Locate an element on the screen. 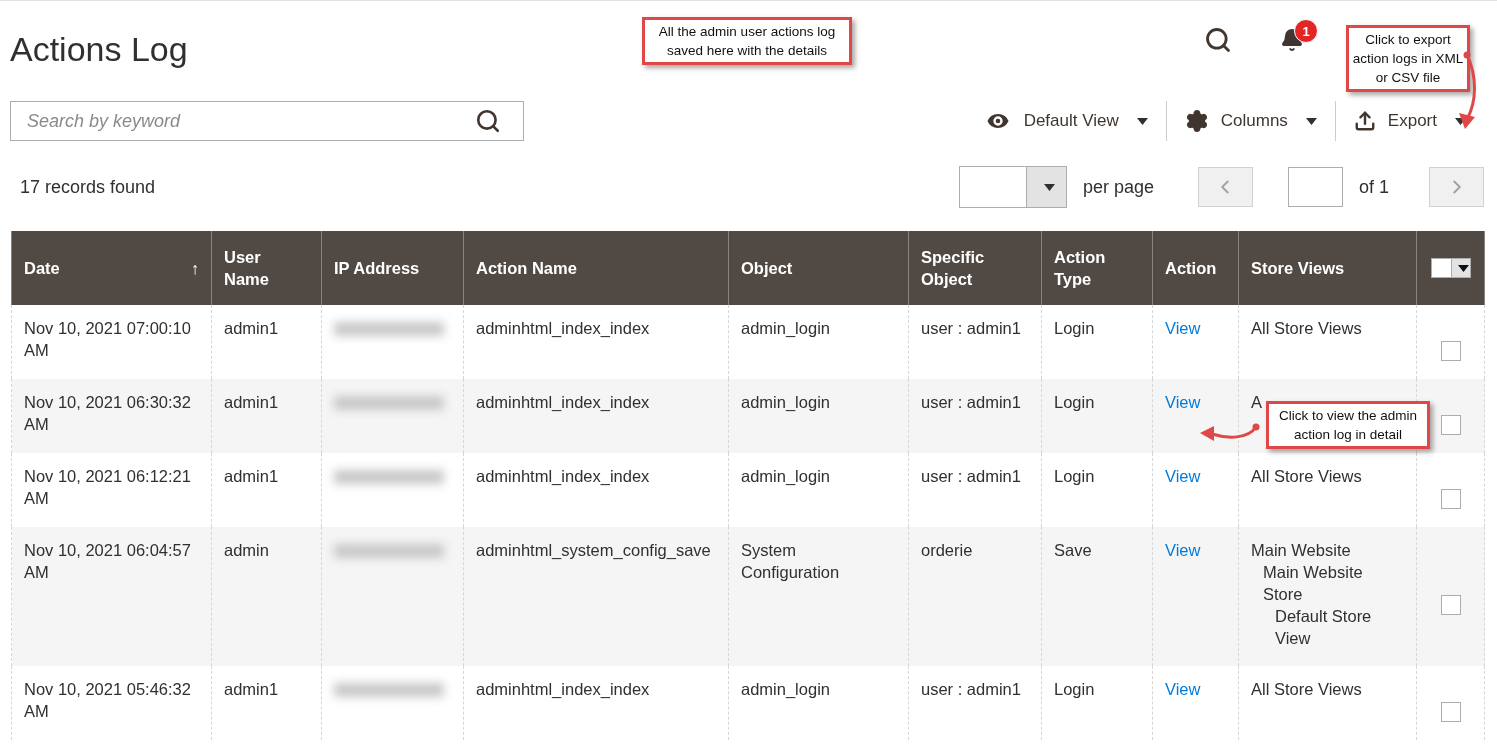 This screenshot has width=1497, height=744. per-page-label: per page is located at coordinates (1118, 187).